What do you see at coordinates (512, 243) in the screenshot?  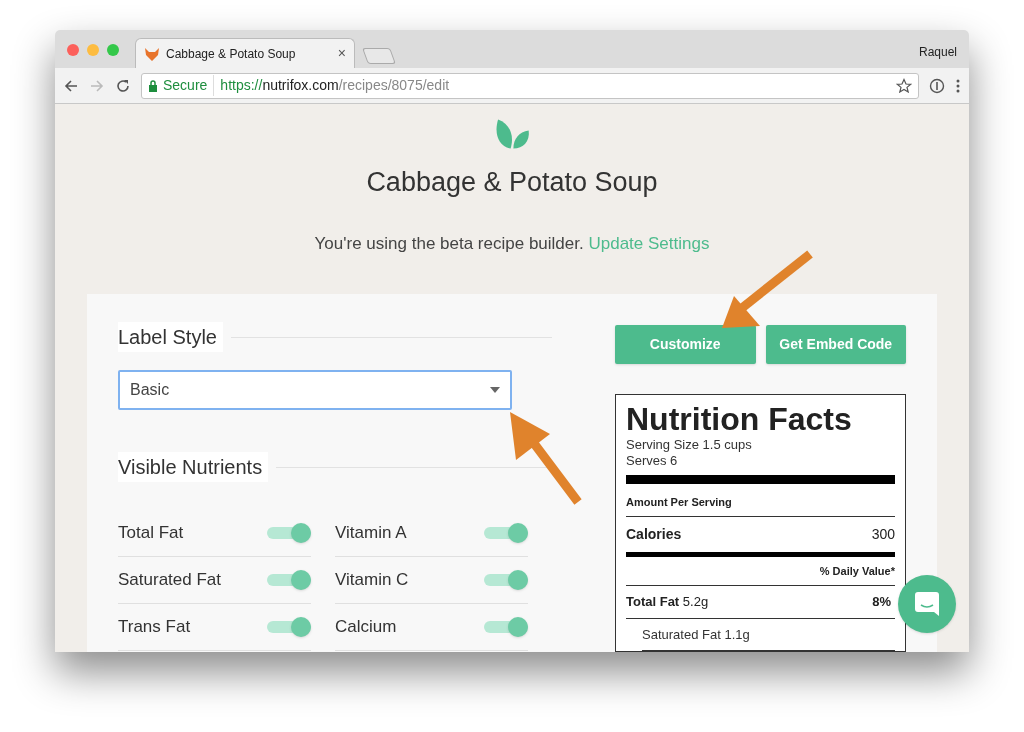 I see `beta-notice: You're using the beta recipe builder. Update Settings` at bounding box center [512, 243].